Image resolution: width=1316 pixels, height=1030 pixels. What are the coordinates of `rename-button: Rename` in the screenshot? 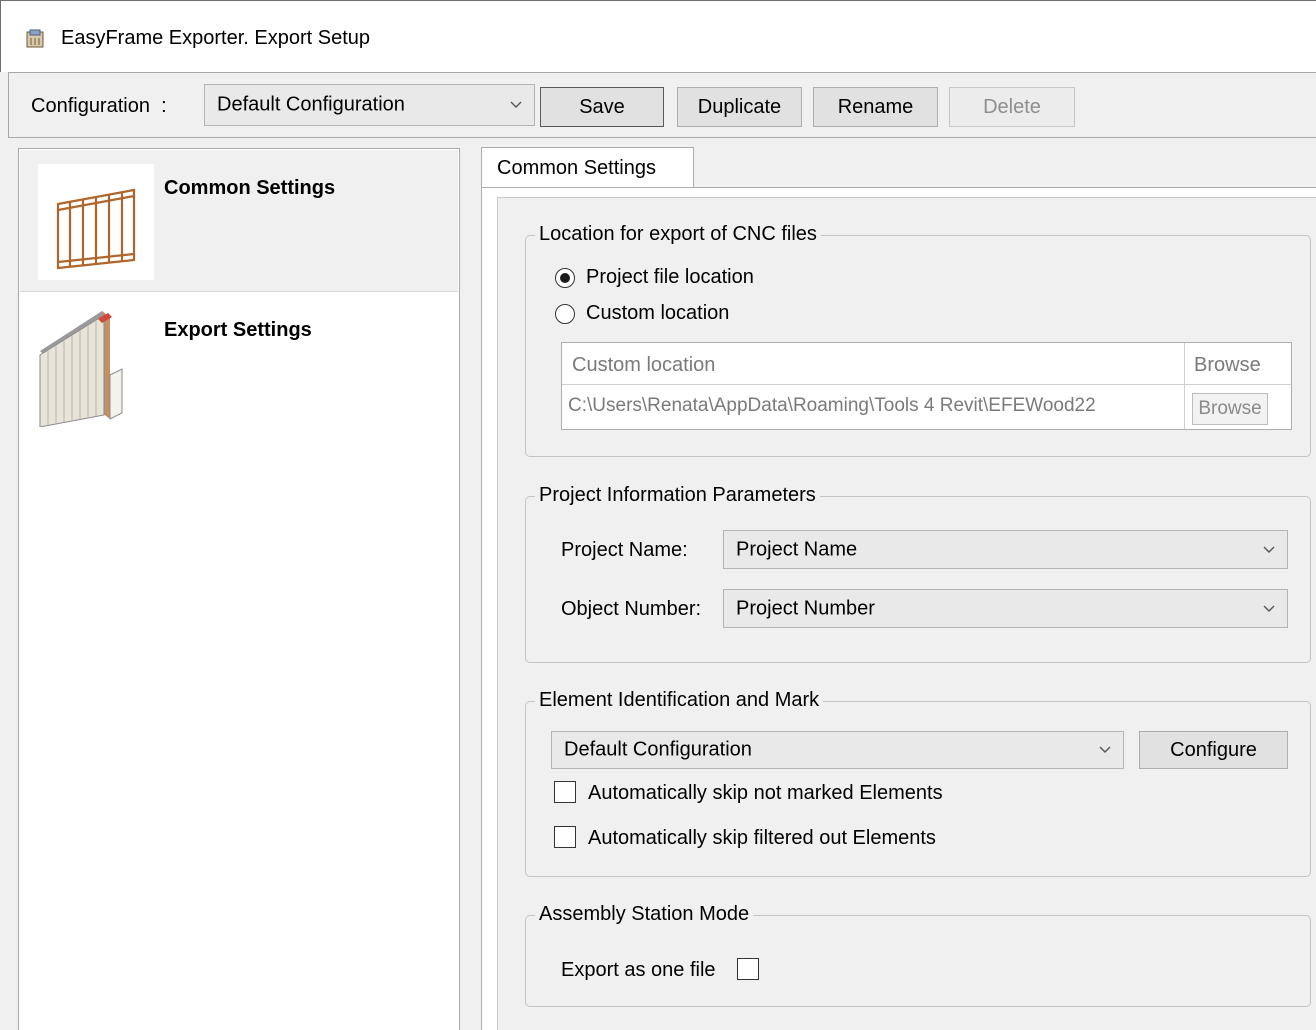 It's located at (875, 107).